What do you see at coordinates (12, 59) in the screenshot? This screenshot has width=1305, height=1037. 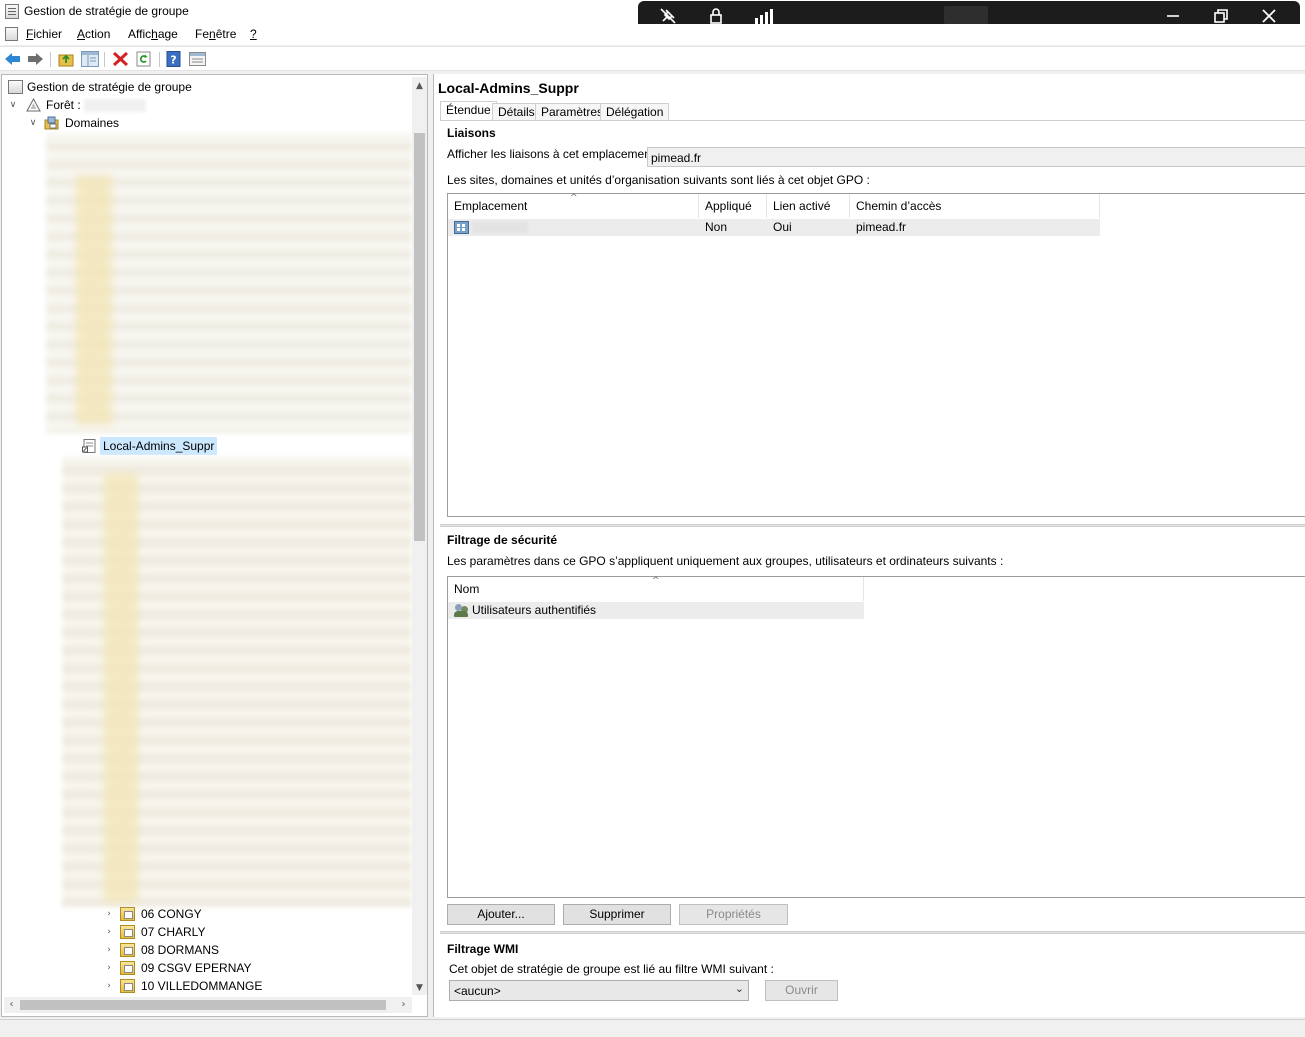 I see `back-icon` at bounding box center [12, 59].